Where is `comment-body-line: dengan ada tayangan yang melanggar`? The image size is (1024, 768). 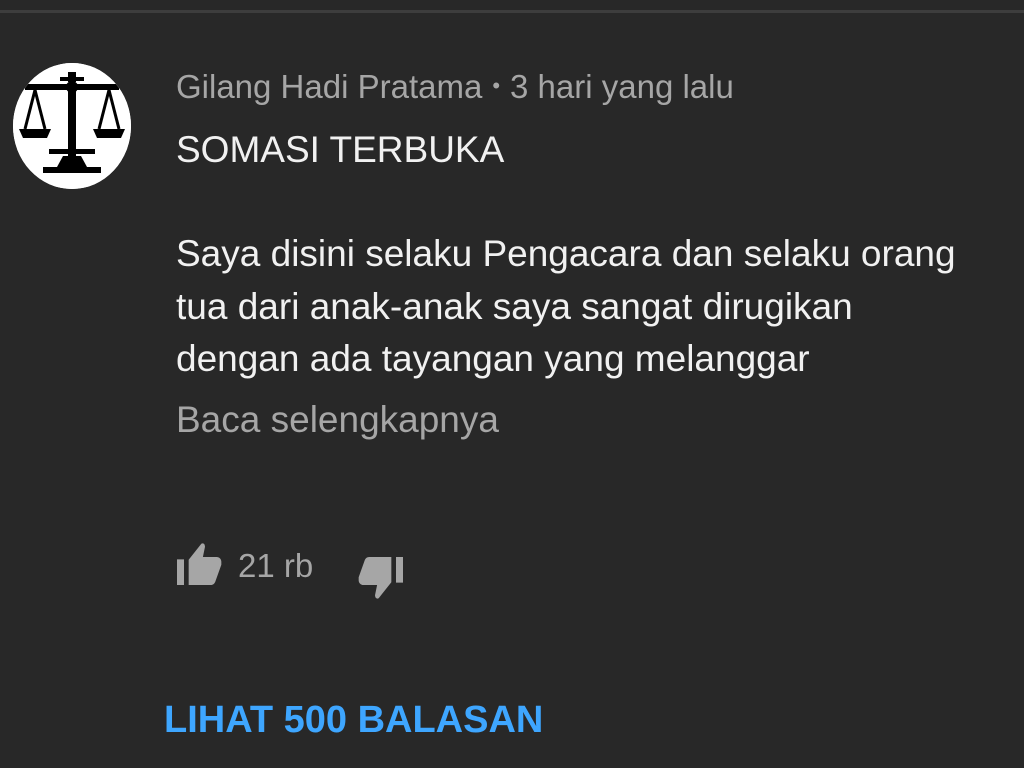 comment-body-line: dengan ada tayangan yang melanggar is located at coordinates (493, 358).